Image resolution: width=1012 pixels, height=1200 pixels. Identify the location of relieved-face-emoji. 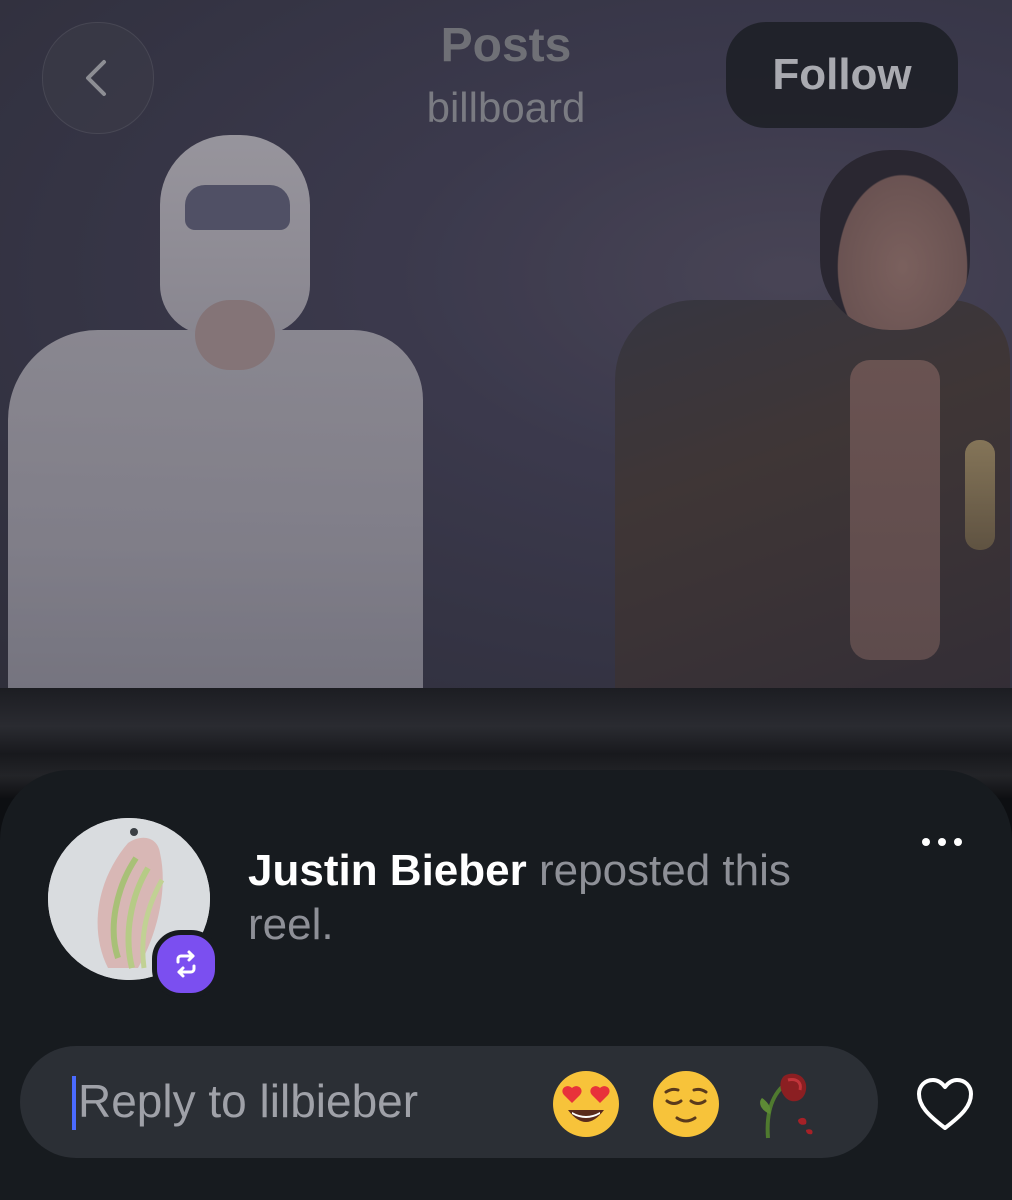
(686, 1104).